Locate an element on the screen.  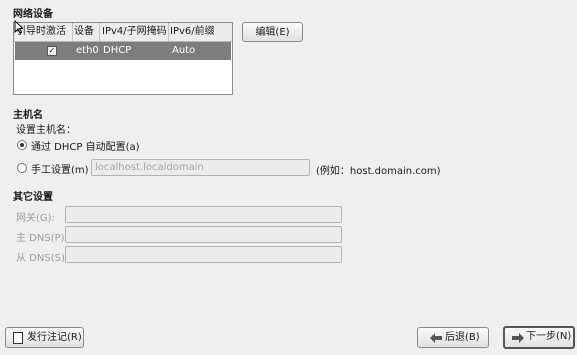
column-header-active: 引导时激活 is located at coordinates (44, 32).